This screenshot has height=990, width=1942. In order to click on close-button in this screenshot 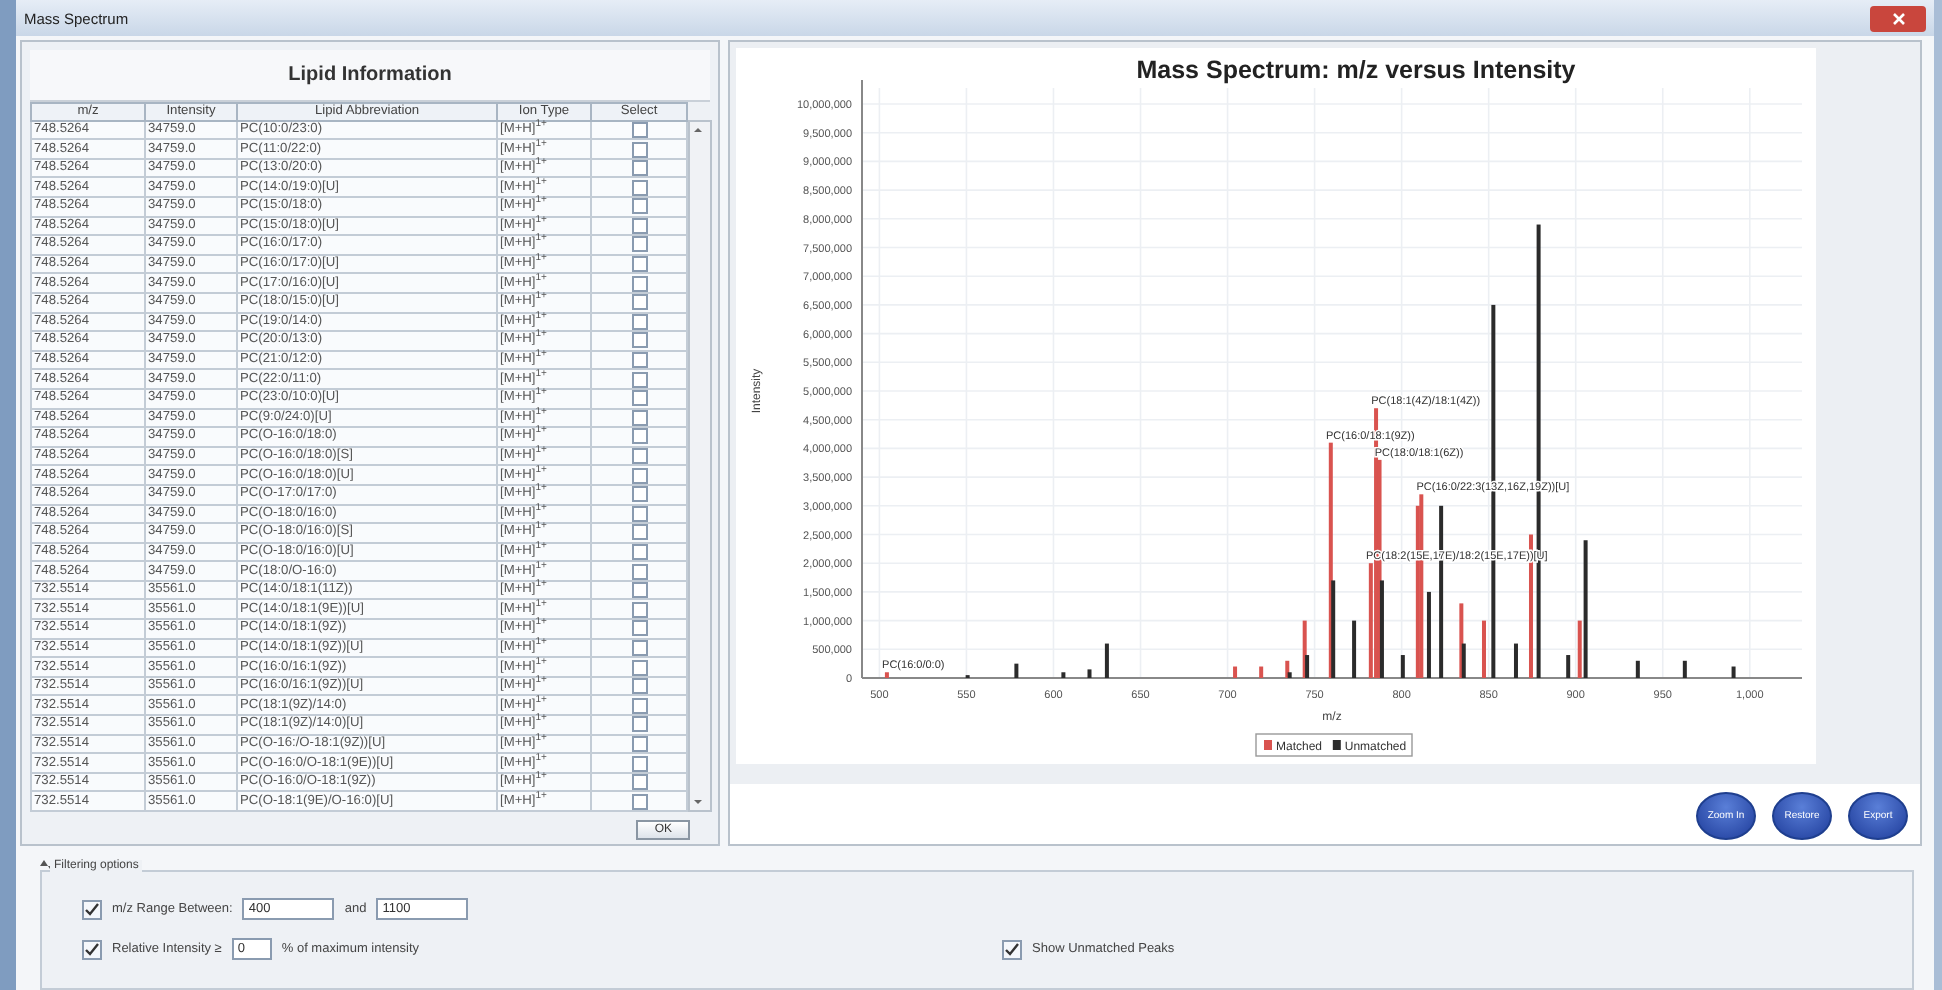, I will do `click(1898, 18)`.